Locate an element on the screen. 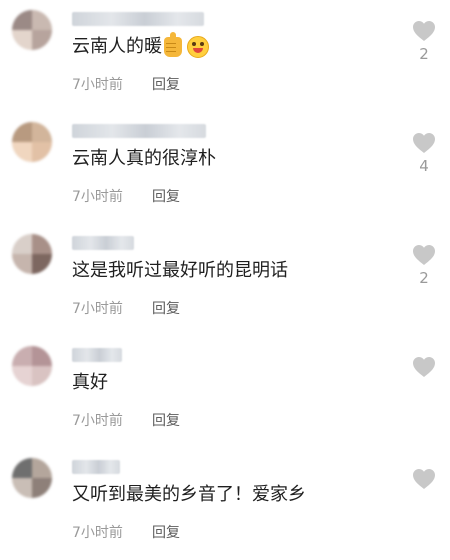  comment-text: 又听到最美的乡音了！爱家乡 is located at coordinates (189, 495).